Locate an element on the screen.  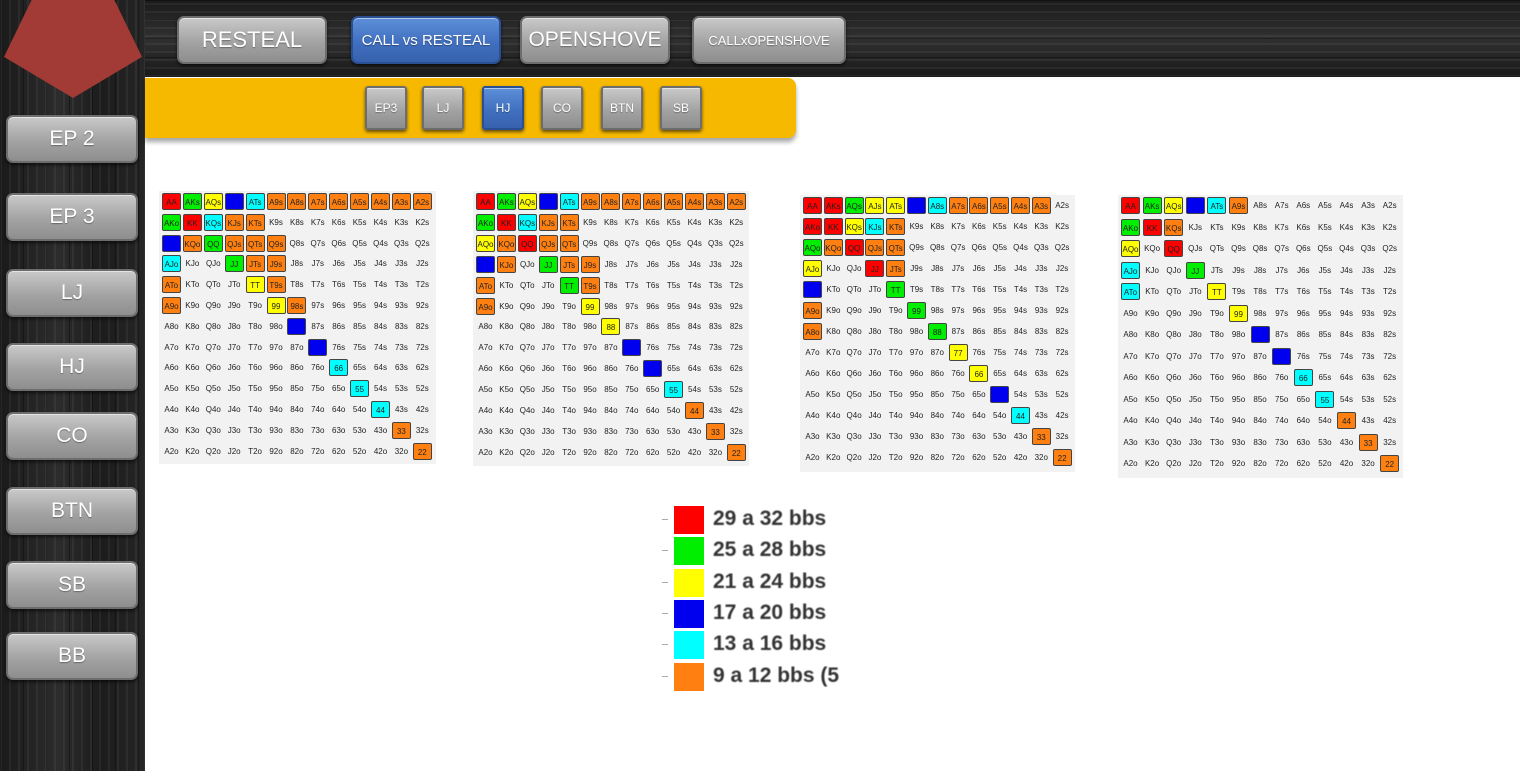
position-ep3-button: EP3 is located at coordinates (386, 108).